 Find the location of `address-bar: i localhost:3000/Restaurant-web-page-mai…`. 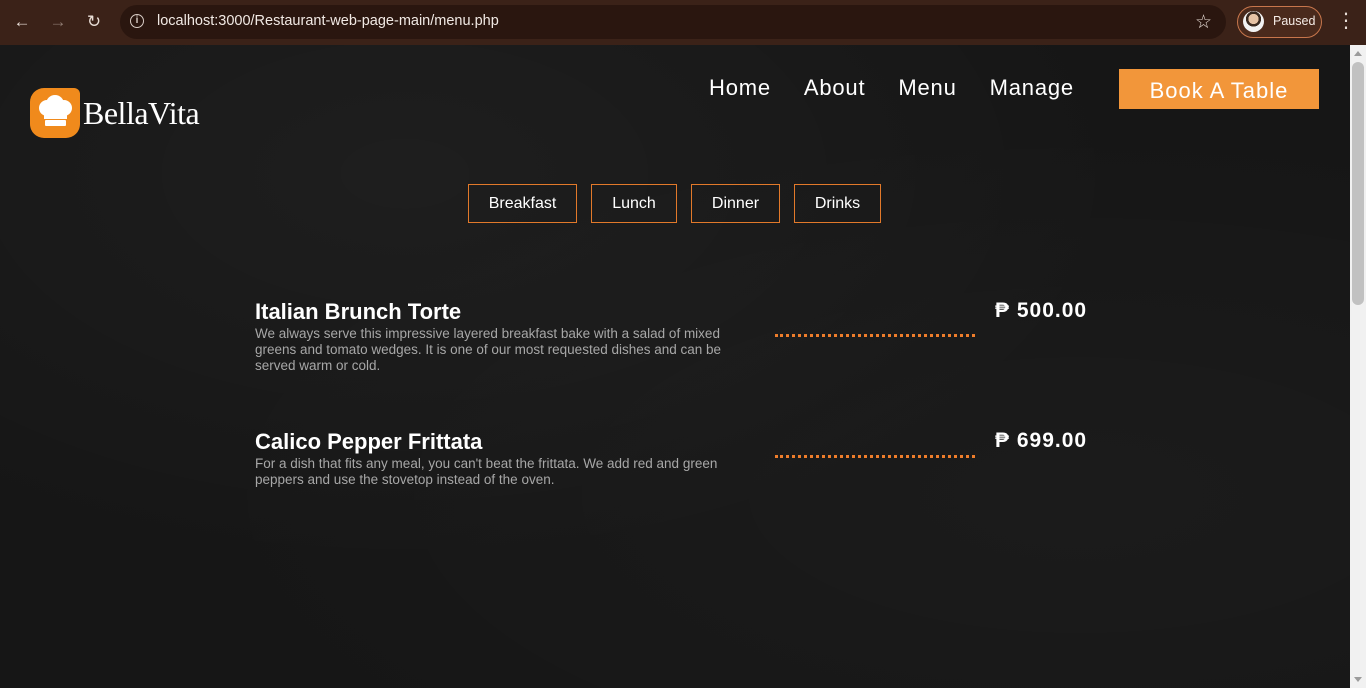

address-bar: i localhost:3000/Restaurant-web-page-mai… is located at coordinates (673, 22).